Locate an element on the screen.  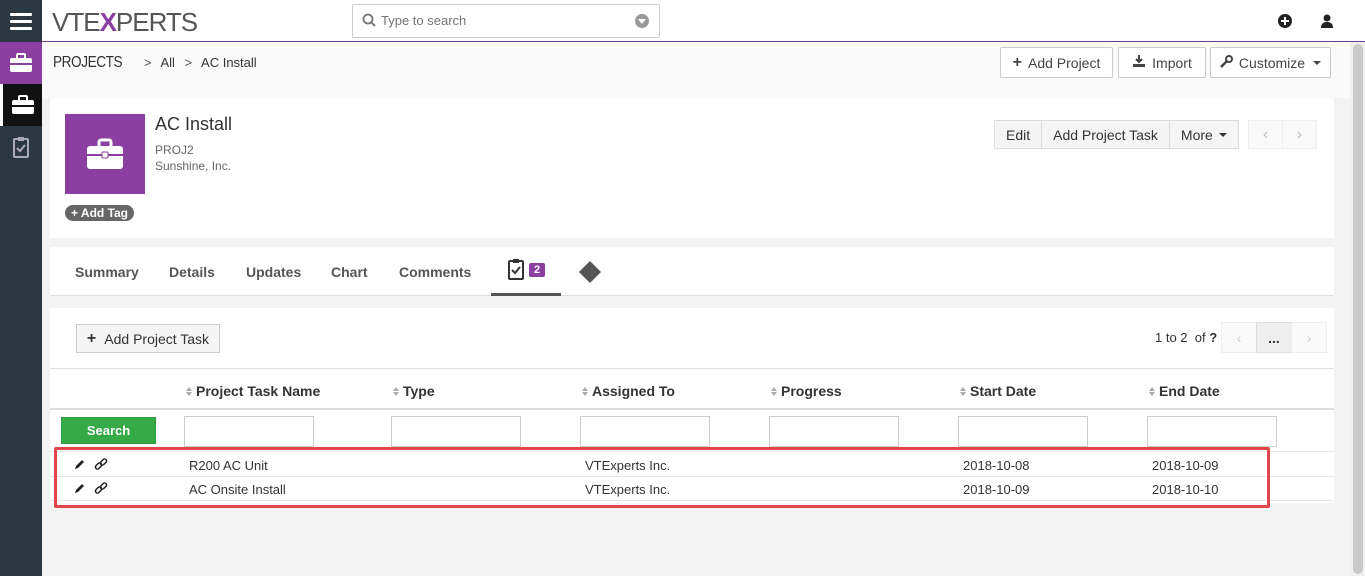
filter-assigned-to-input is located at coordinates (645, 431).